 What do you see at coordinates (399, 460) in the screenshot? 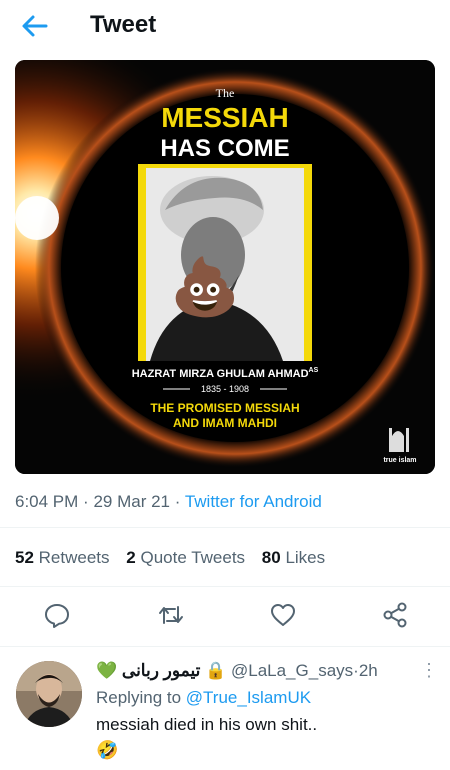
I see `logo-text: true islam` at bounding box center [399, 460].